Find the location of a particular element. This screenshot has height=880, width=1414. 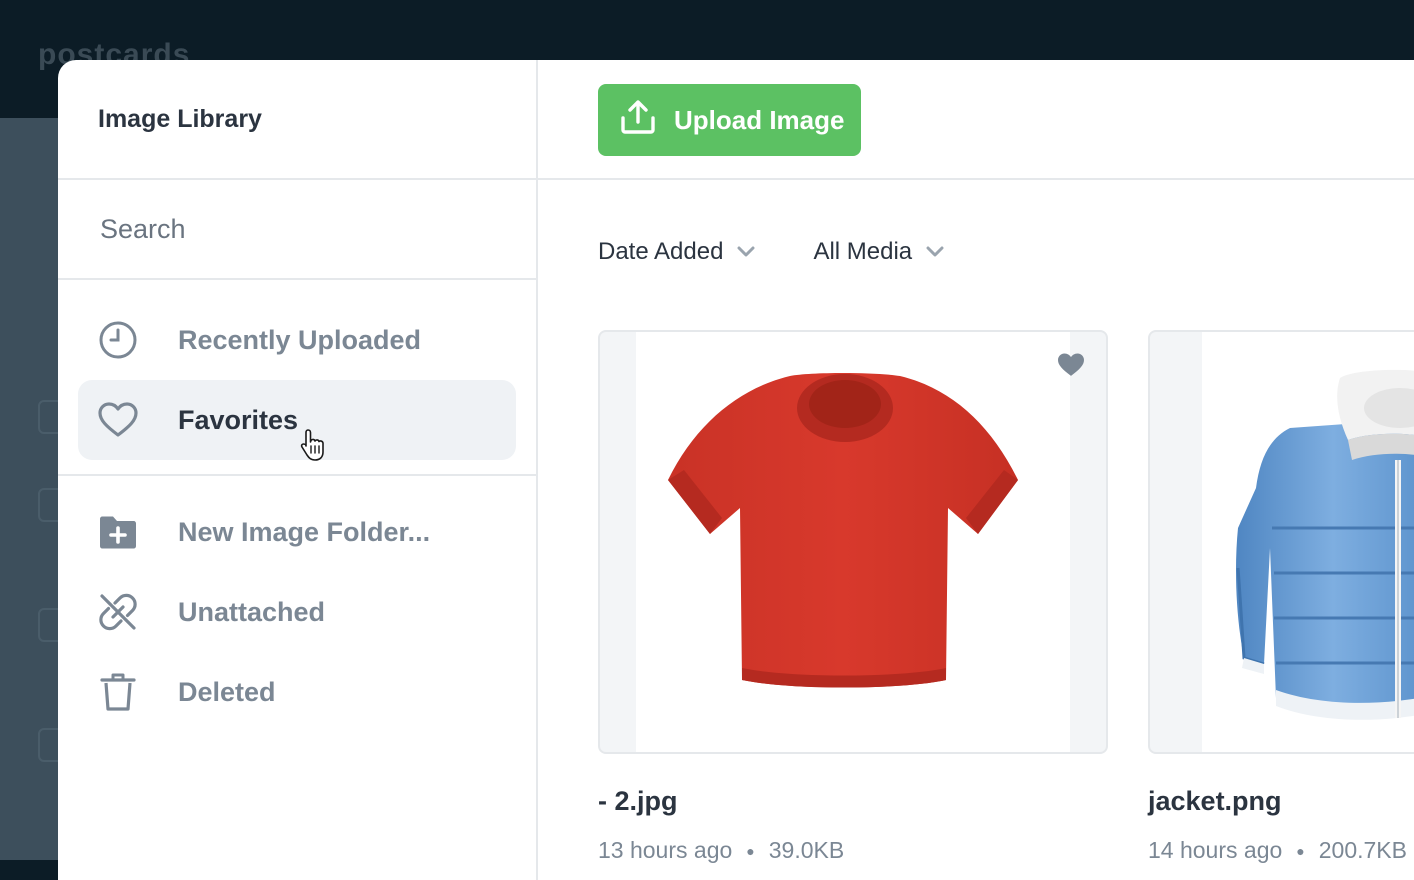

media-dropdown-label: All Media is located at coordinates (863, 251).